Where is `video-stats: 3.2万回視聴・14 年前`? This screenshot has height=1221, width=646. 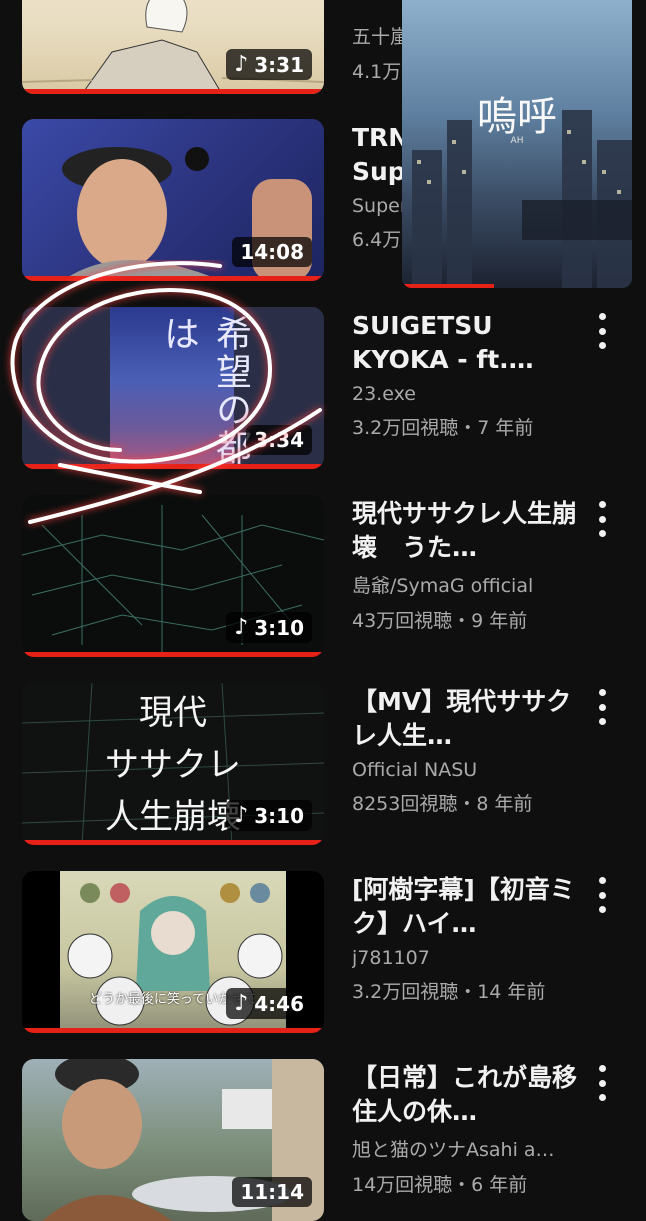 video-stats: 3.2万回視聴・14 年前 is located at coordinates (449, 992).